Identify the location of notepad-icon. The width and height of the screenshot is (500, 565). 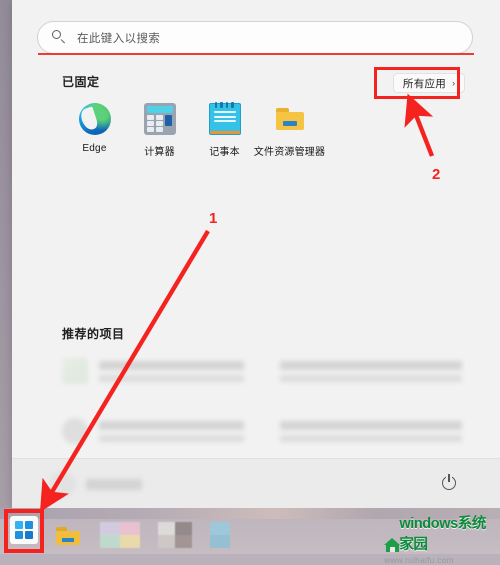
(224, 118).